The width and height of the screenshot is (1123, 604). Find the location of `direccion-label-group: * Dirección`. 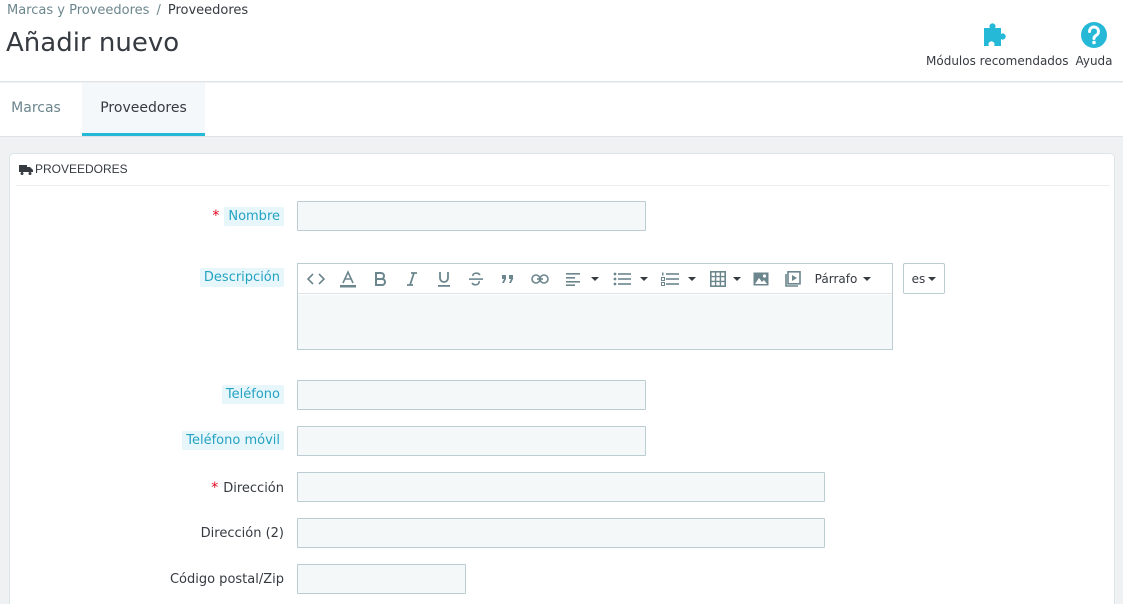

direccion-label-group: * Dirección is located at coordinates (247, 488).